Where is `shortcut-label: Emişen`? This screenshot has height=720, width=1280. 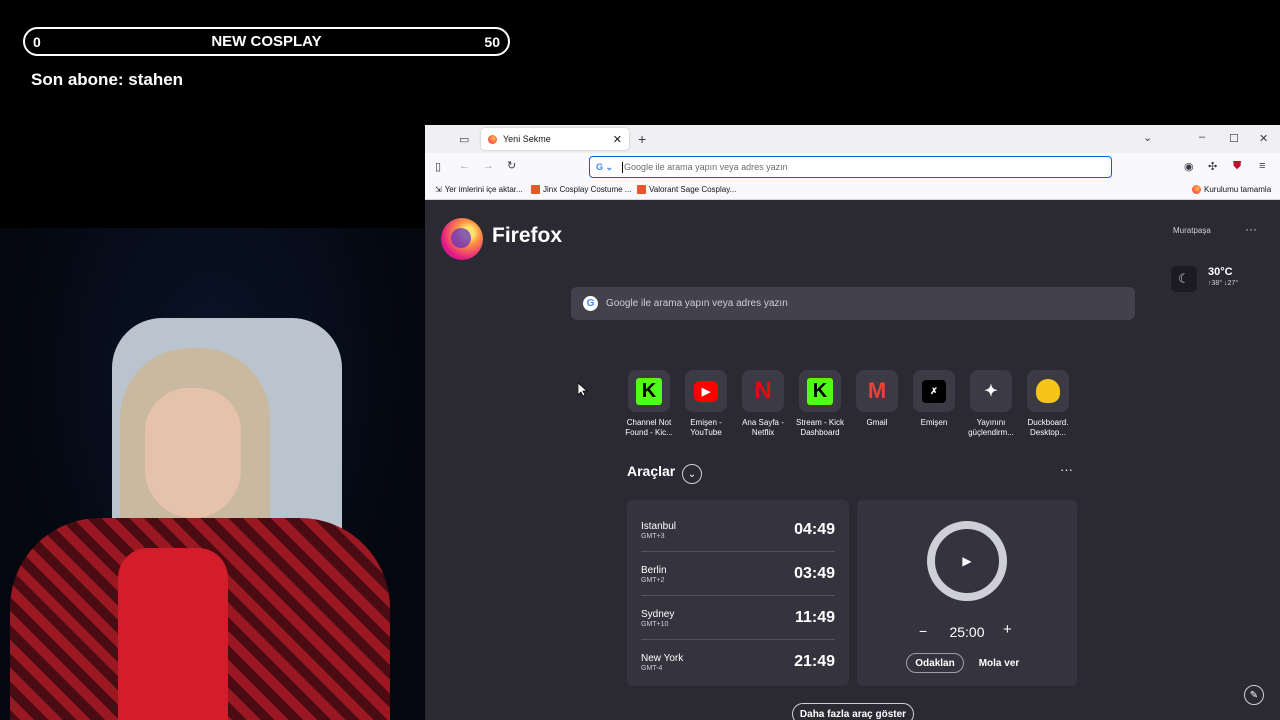 shortcut-label: Emişen is located at coordinates (934, 422).